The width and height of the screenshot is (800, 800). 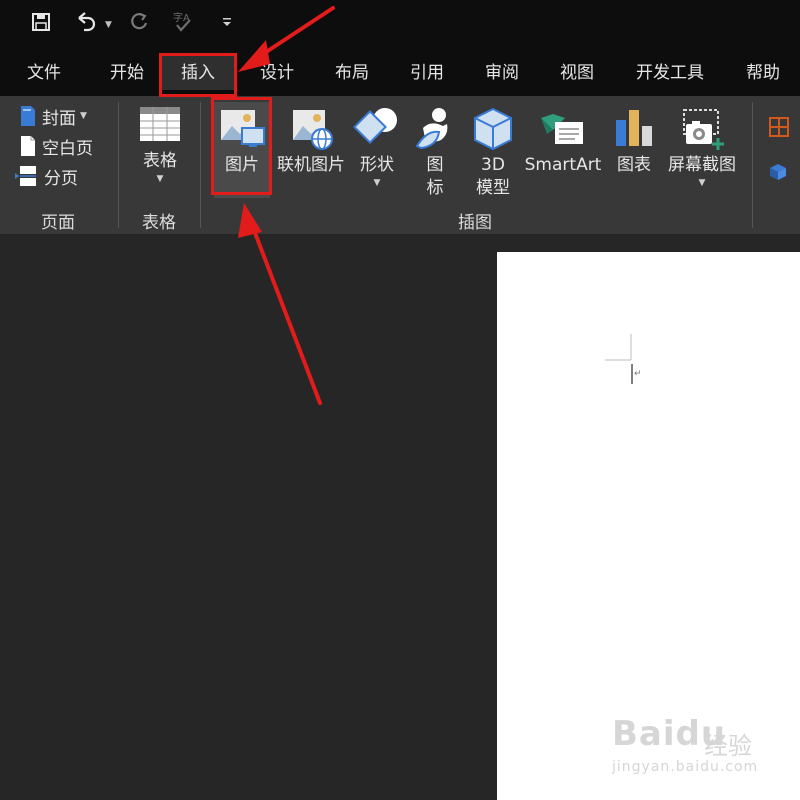 I want to click on quick-access-toolbar: ▼ 字A, so click(x=400, y=23).